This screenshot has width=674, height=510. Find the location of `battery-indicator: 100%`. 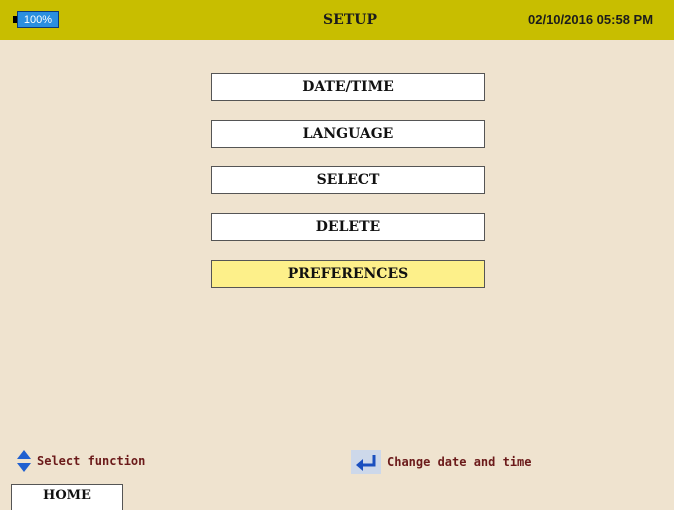

battery-indicator: 100% is located at coordinates (36, 19).